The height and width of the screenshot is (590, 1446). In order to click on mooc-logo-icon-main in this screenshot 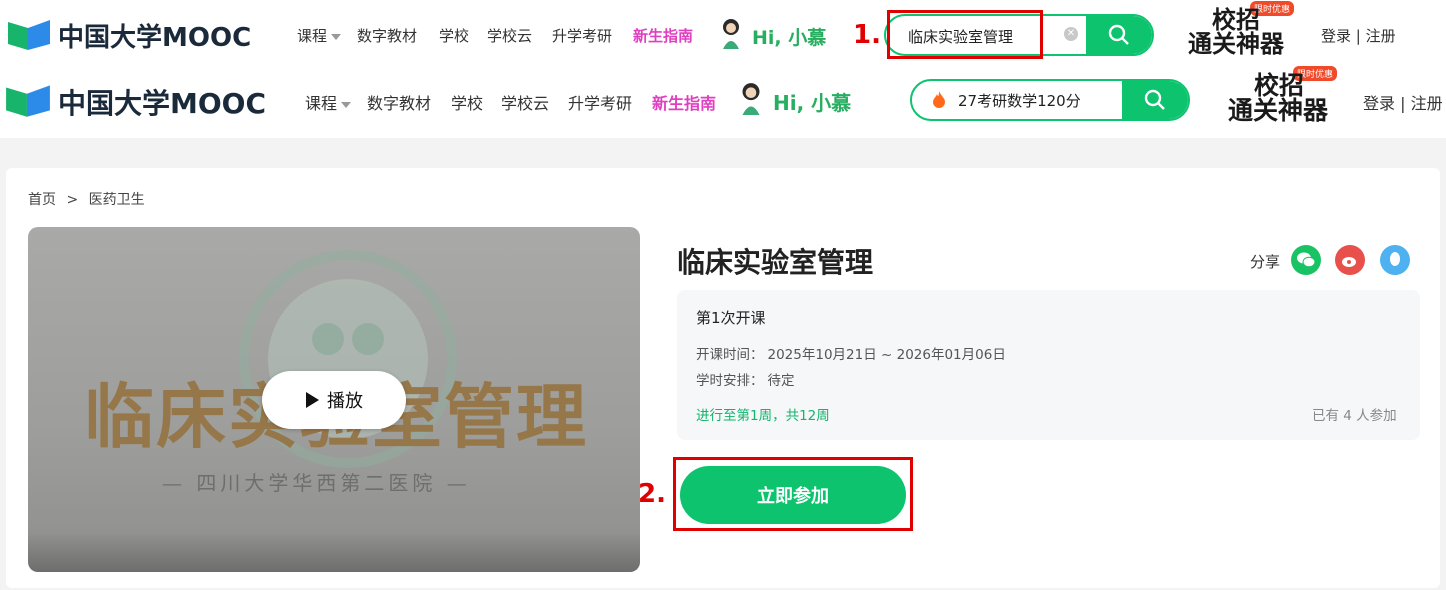, I will do `click(28, 102)`.